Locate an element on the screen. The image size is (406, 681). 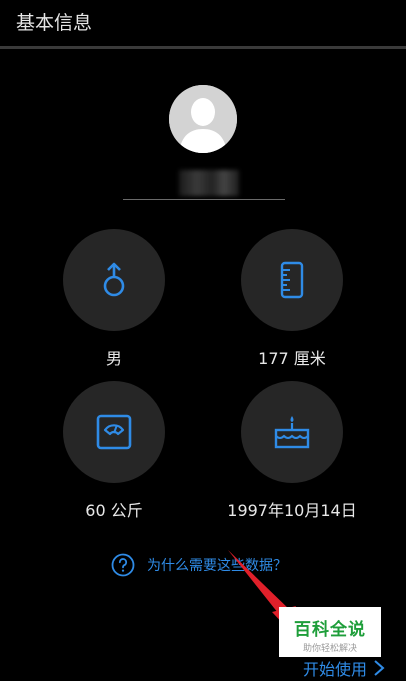
watermark-logo: 百科全说 助你轻松解决 is located at coordinates (330, 632).